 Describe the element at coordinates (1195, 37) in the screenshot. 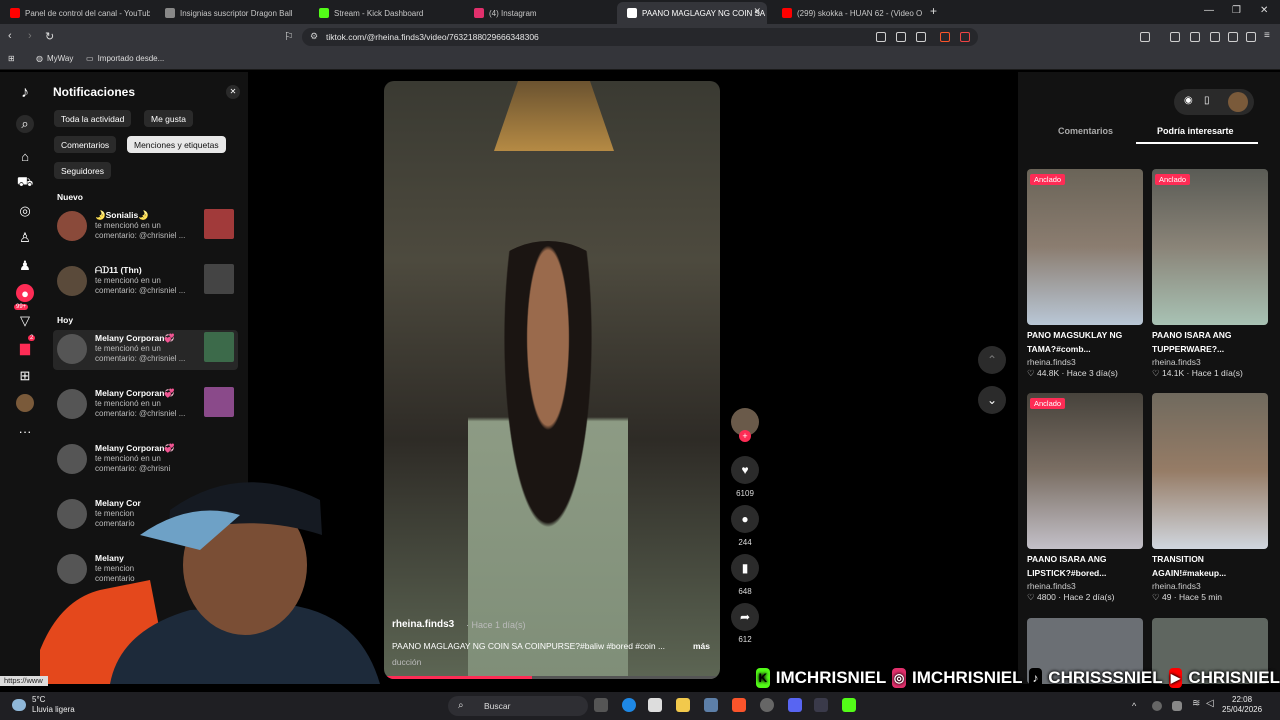

I see `split-view-icon` at that location.